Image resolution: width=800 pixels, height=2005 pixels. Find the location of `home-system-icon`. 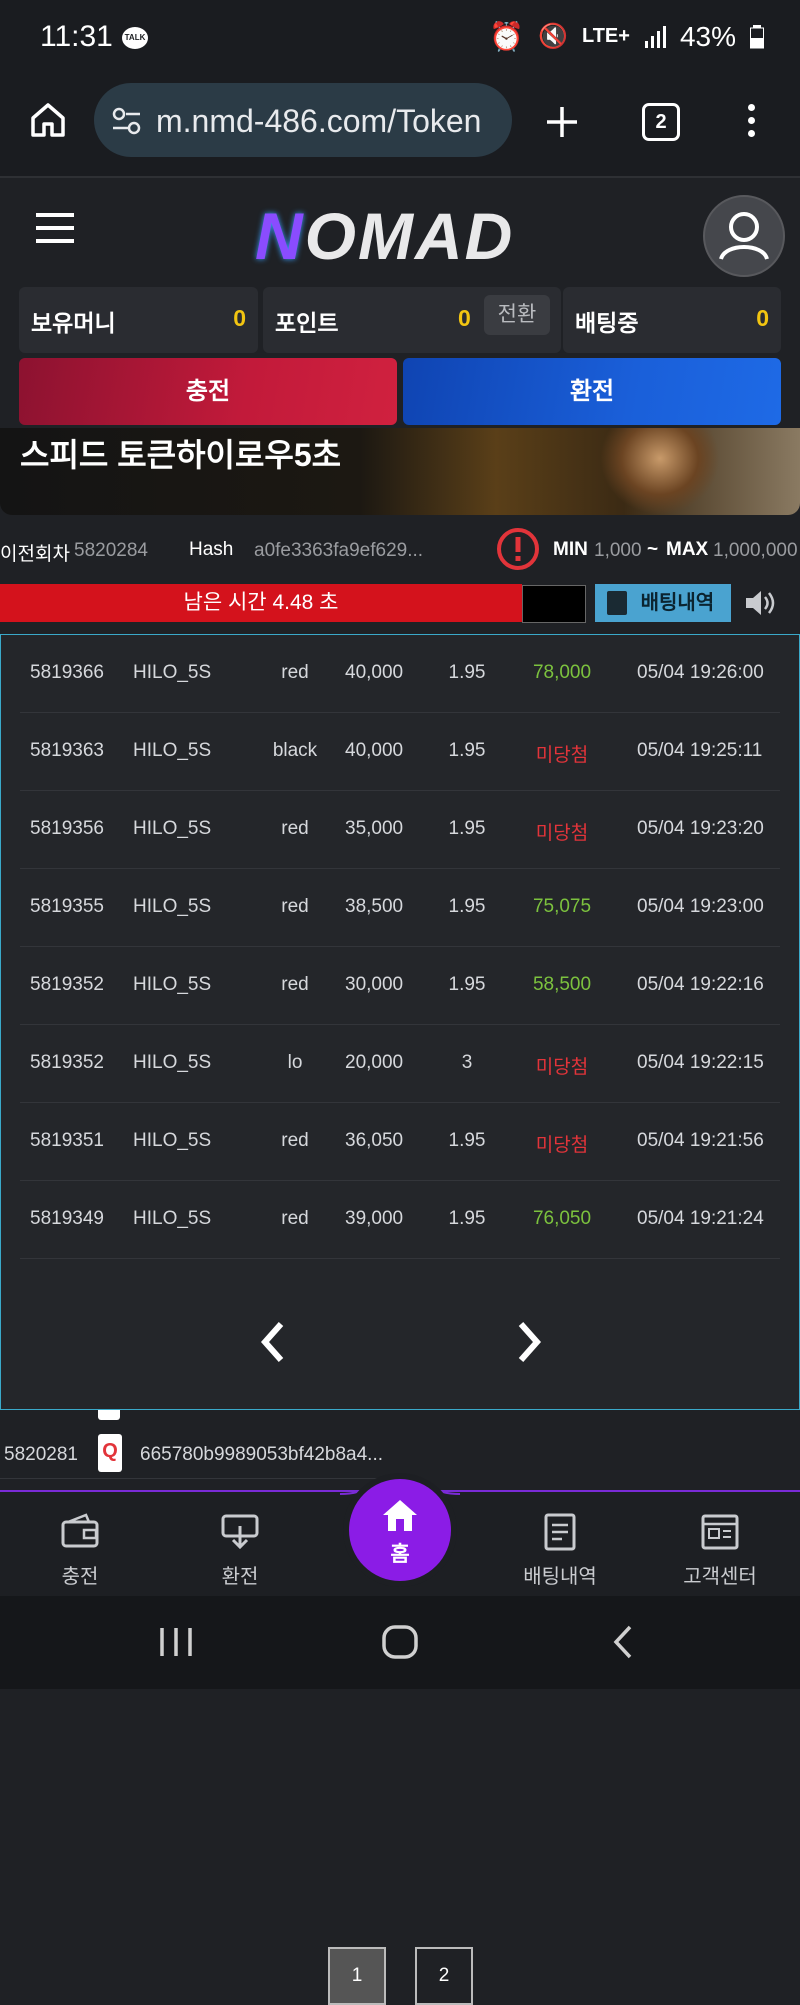

home-system-icon is located at coordinates (400, 1642).